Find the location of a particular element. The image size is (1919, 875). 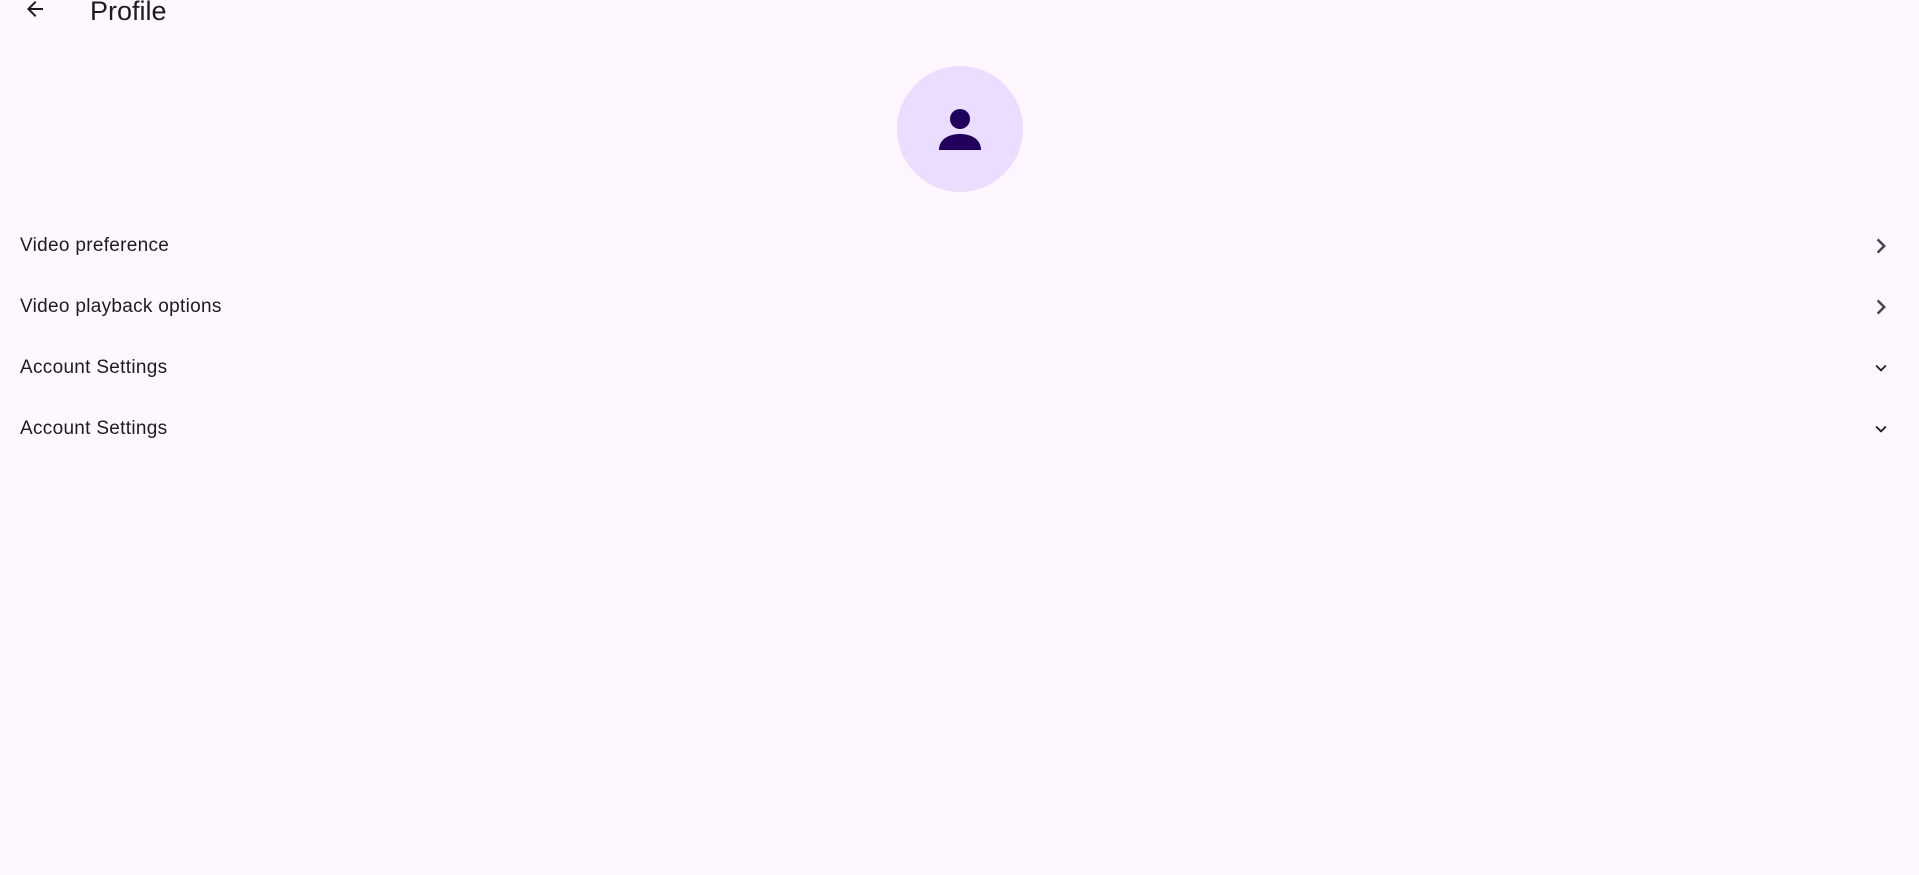

avatar is located at coordinates (960, 129).